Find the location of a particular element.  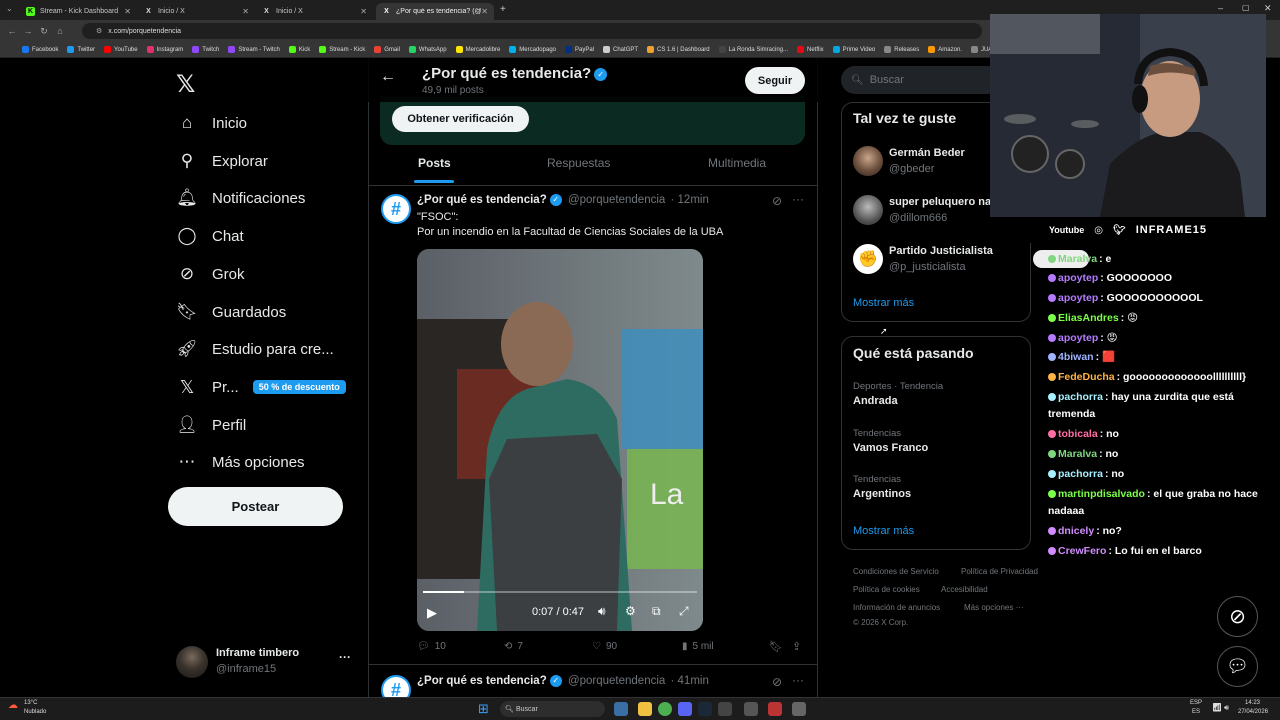

browser-tab-inicio-1: X Inicio / X ✕ is located at coordinates (196, 11).